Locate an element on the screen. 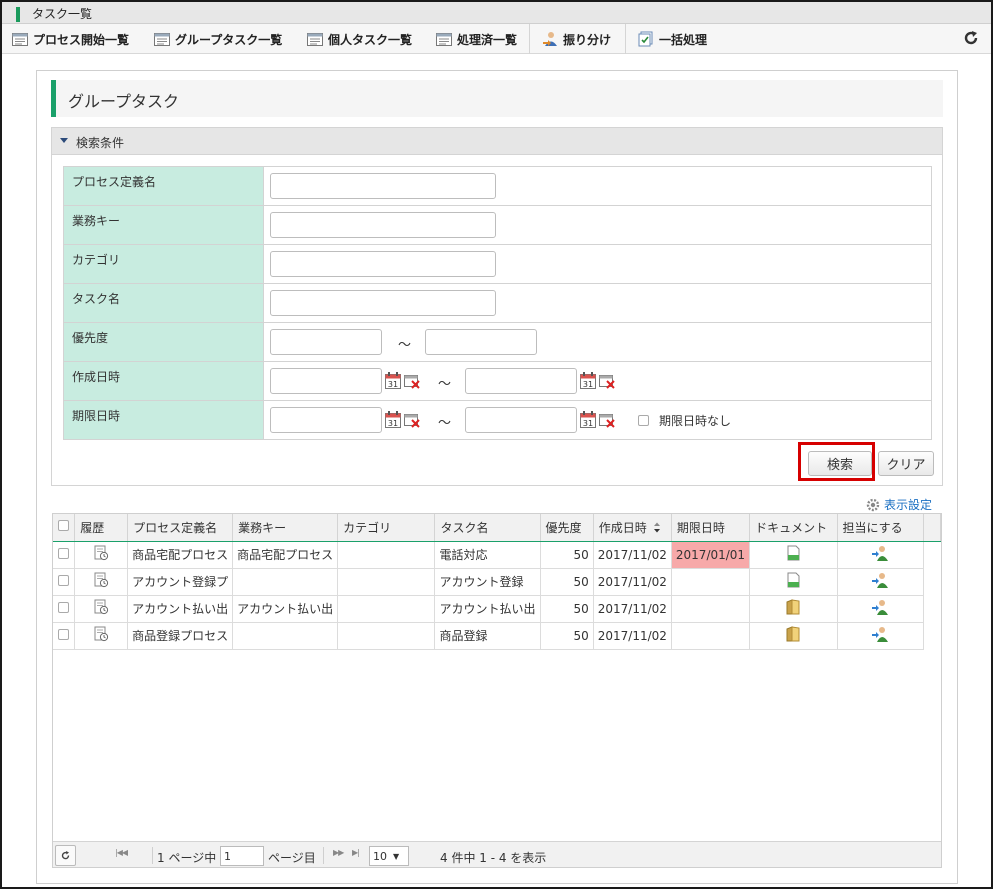 This screenshot has height=889, width=993. display-settings-link: 表示設定 is located at coordinates (899, 504).